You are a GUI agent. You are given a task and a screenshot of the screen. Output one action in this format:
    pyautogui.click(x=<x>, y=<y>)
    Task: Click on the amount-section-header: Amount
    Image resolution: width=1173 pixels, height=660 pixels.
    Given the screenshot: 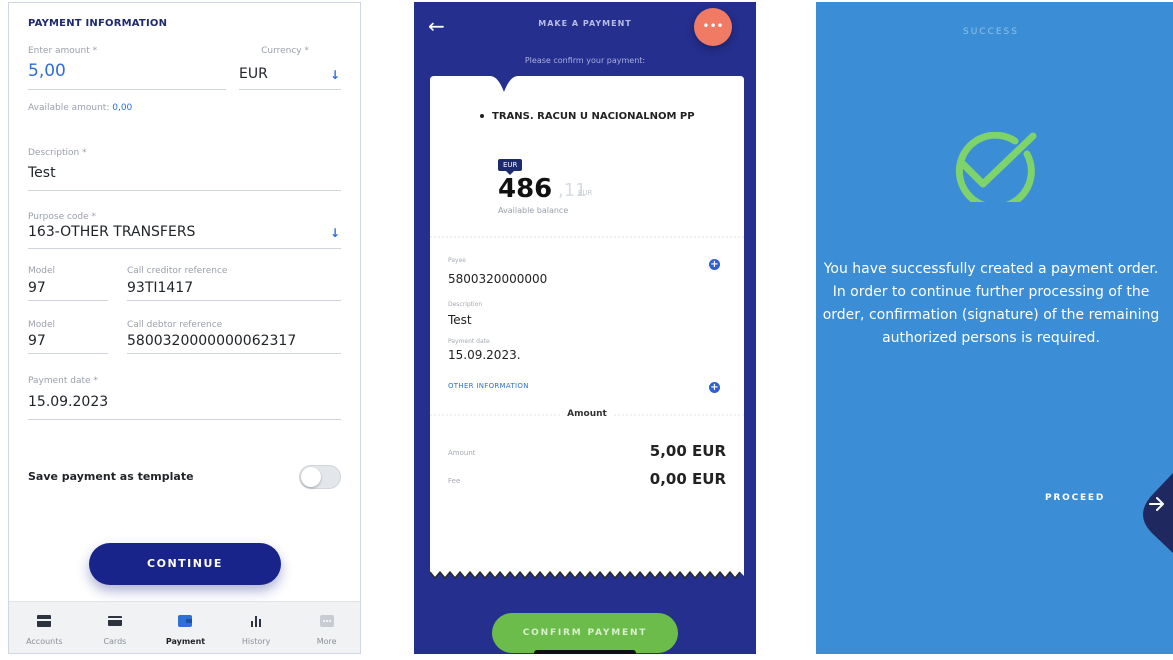 What is the action you would take?
    pyautogui.click(x=587, y=414)
    